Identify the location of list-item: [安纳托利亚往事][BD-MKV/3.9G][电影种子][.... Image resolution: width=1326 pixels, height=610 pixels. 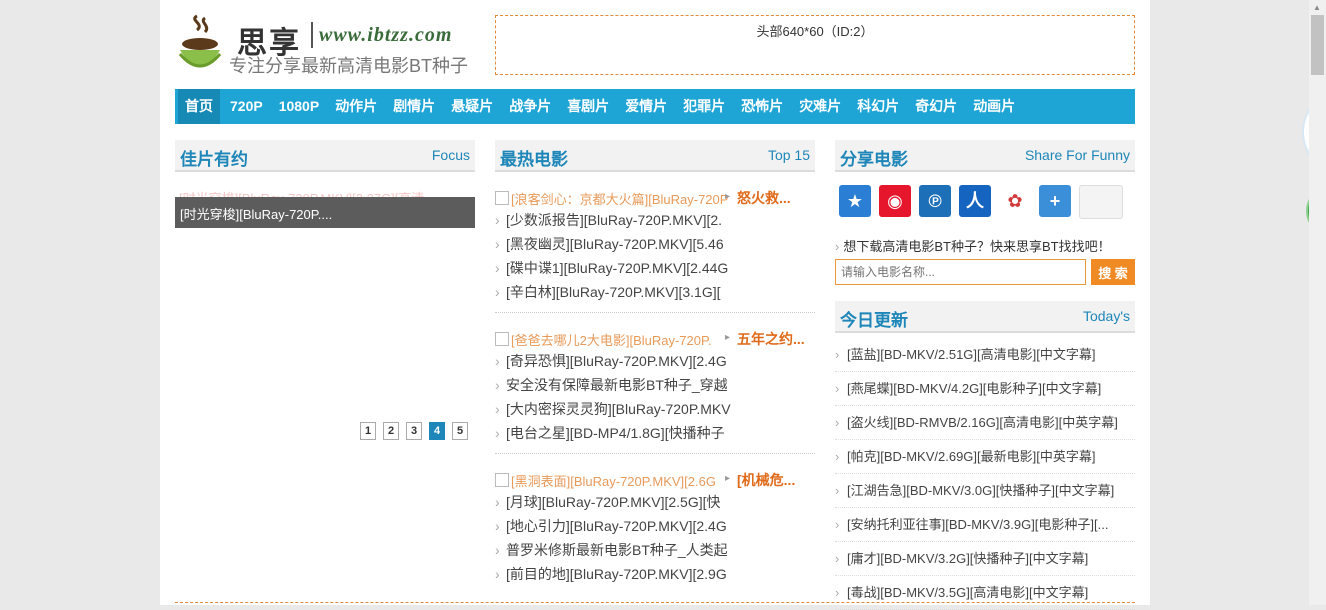
(985, 525).